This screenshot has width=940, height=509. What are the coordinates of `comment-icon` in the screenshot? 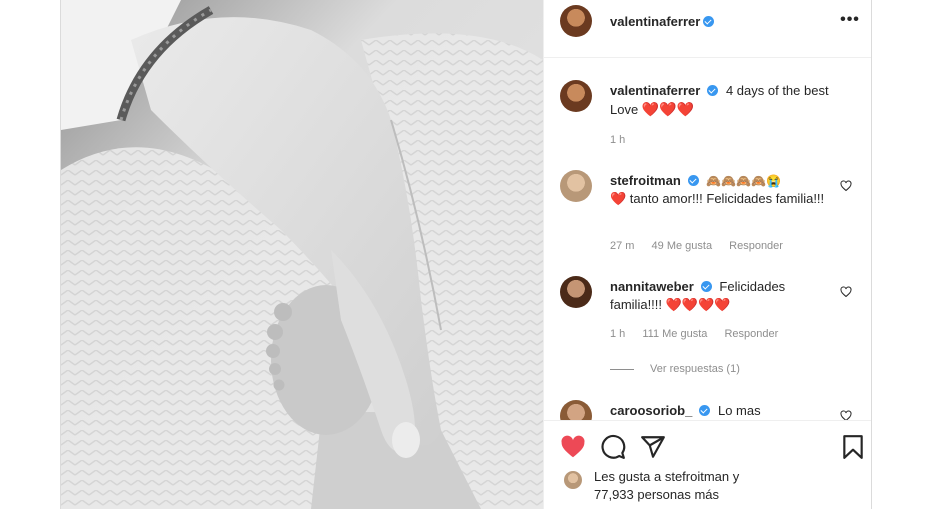 It's located at (613, 447).